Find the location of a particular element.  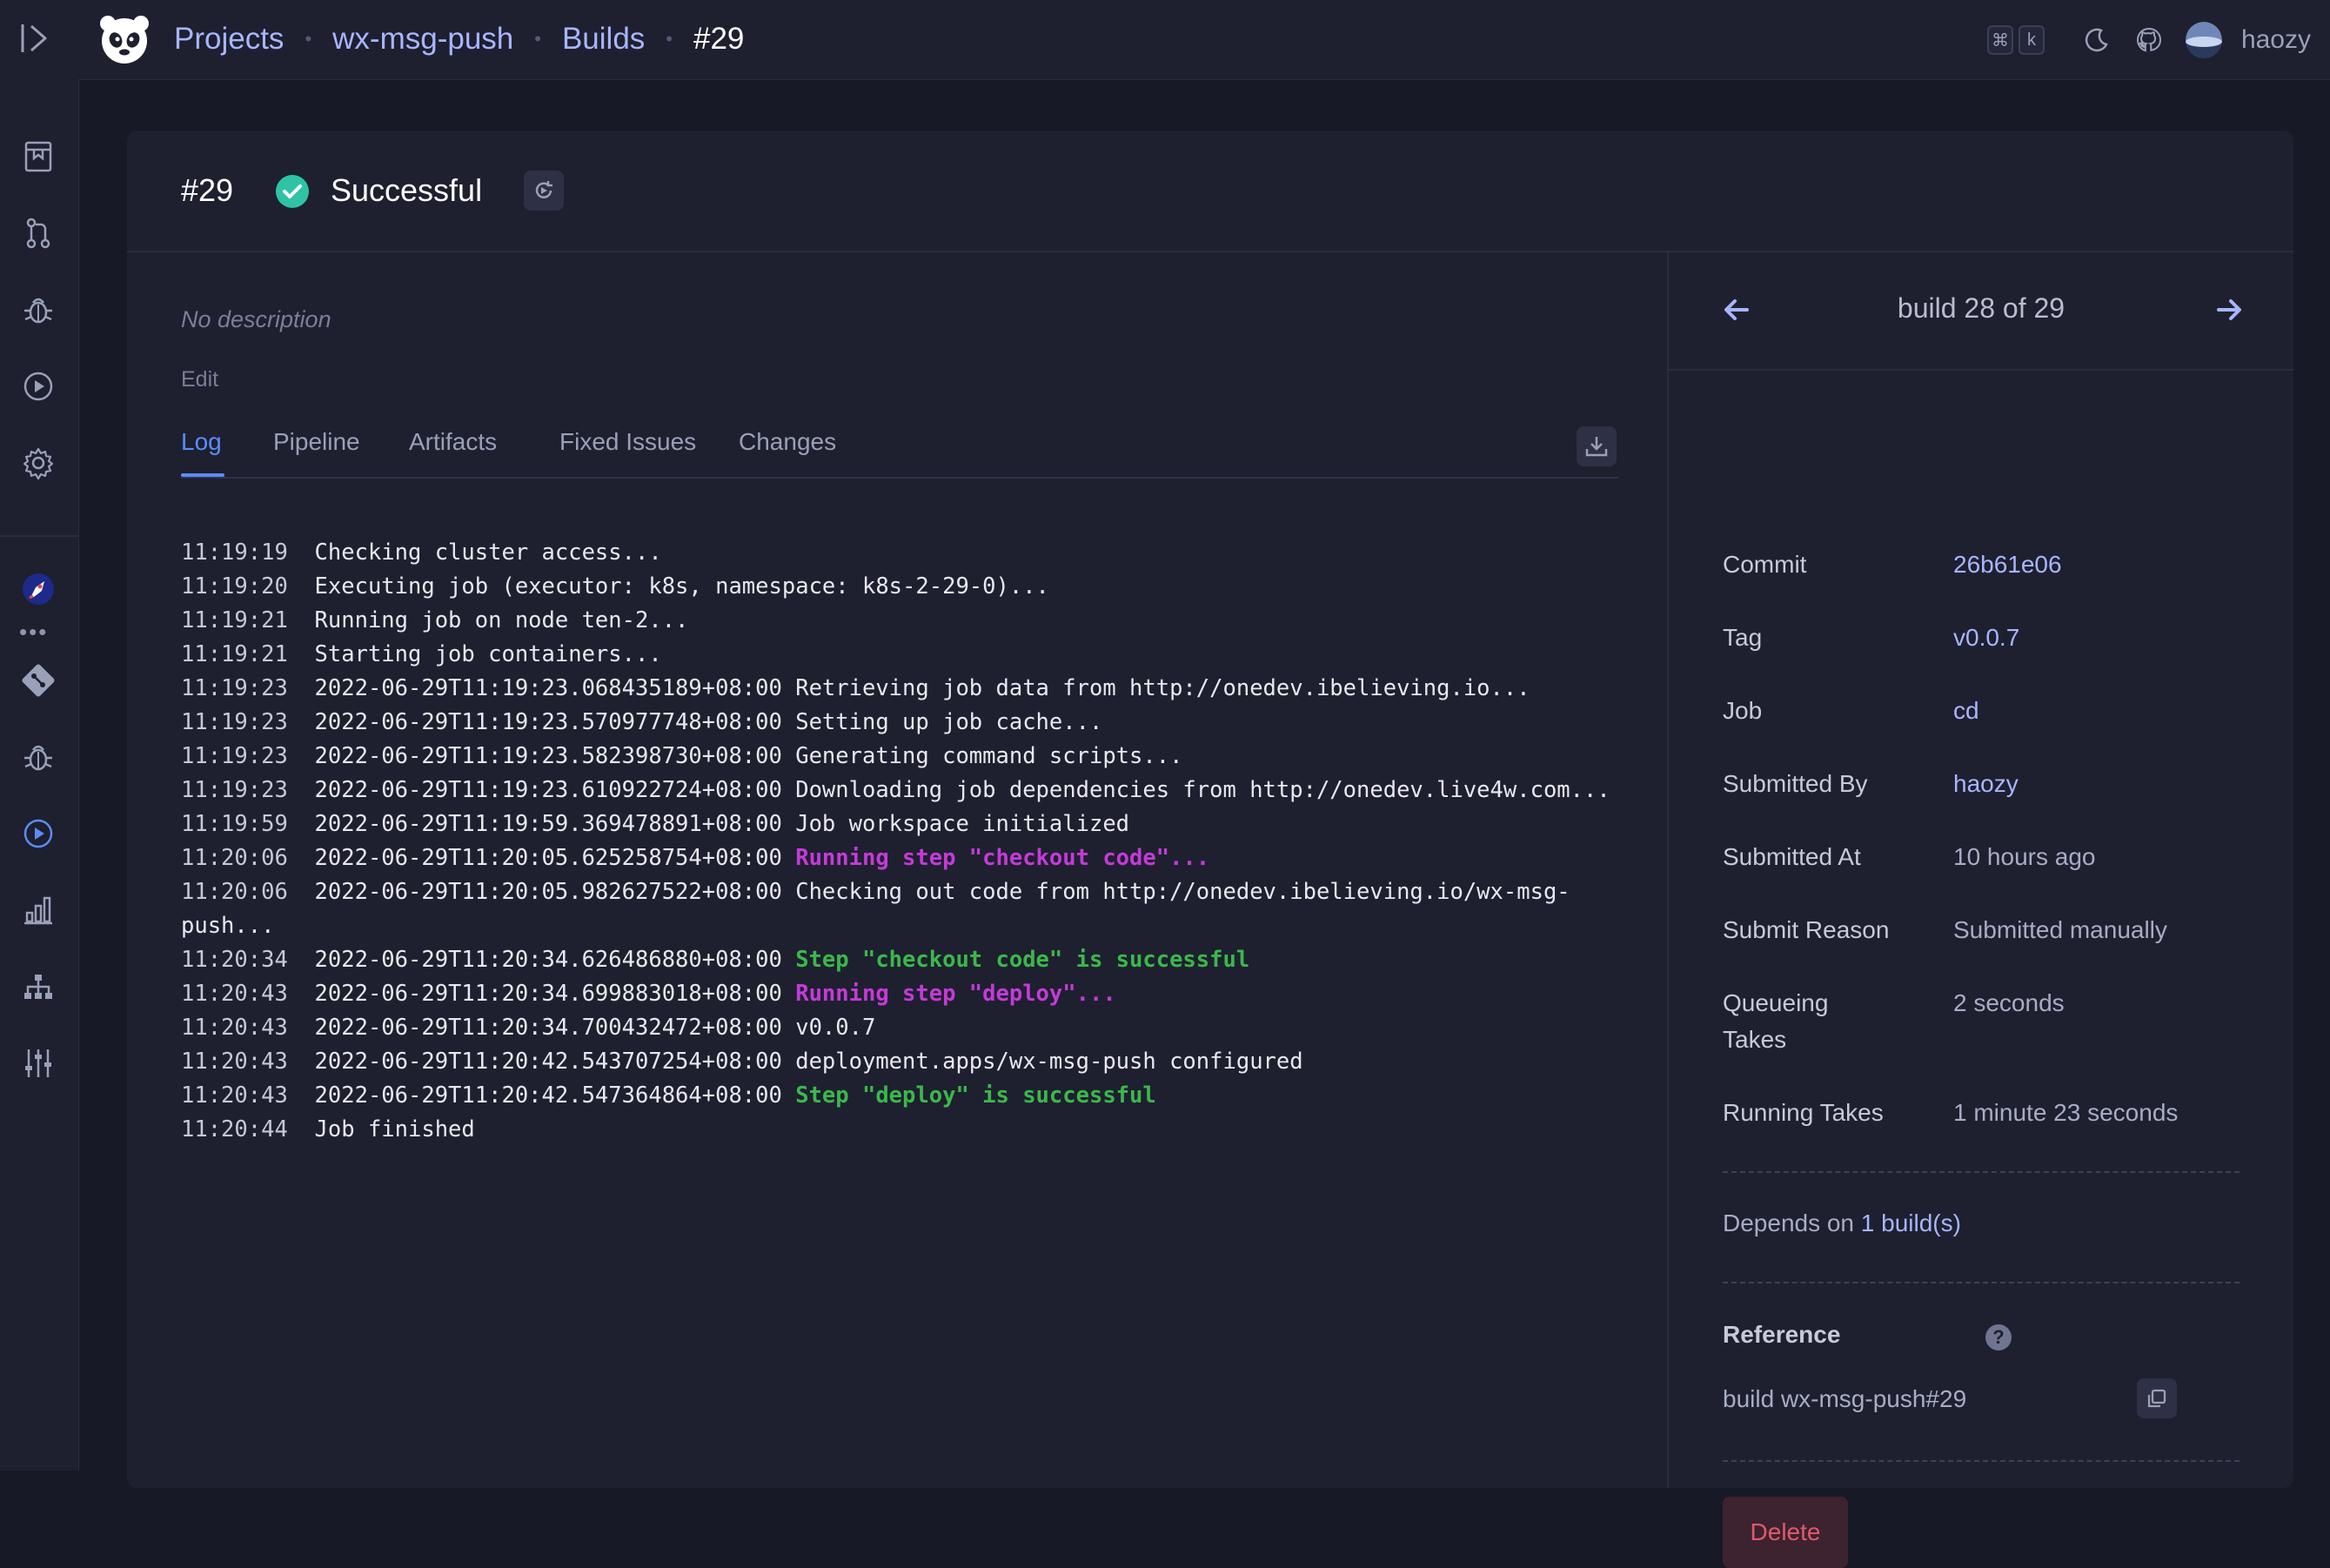

tab-log: Log is located at coordinates (201, 442).